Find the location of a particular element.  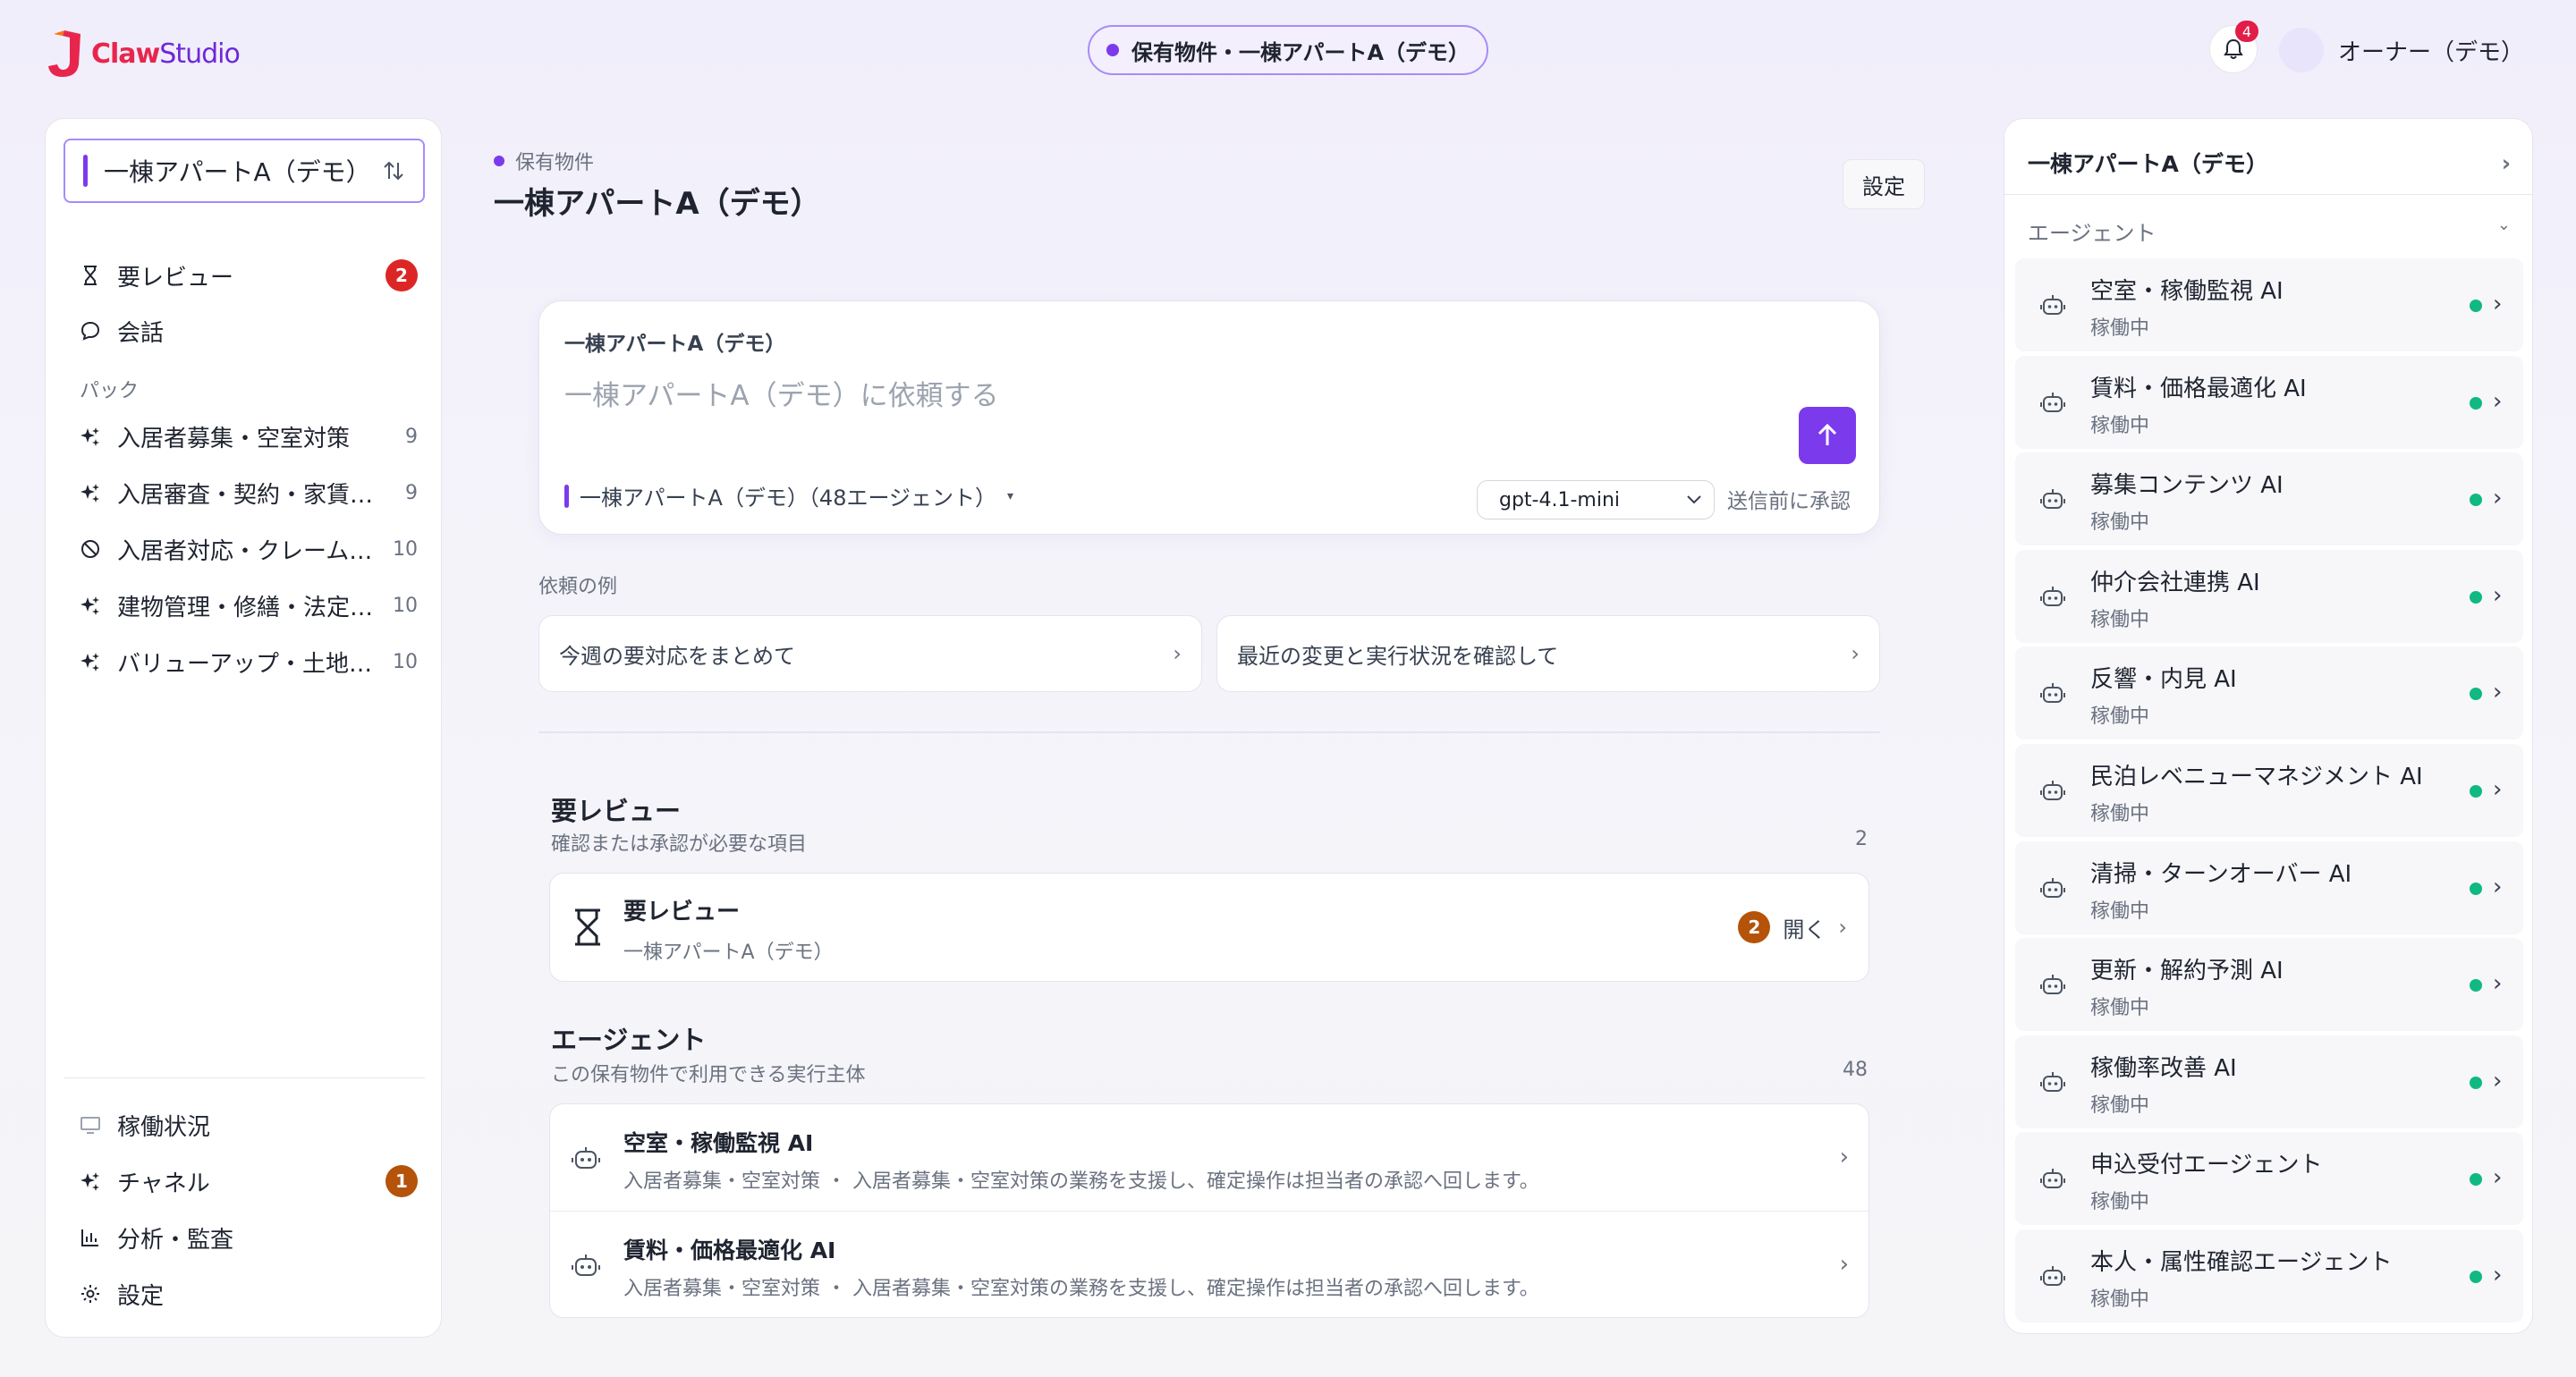

page-title: 一棟アパートA（デモ） is located at coordinates (657, 204).